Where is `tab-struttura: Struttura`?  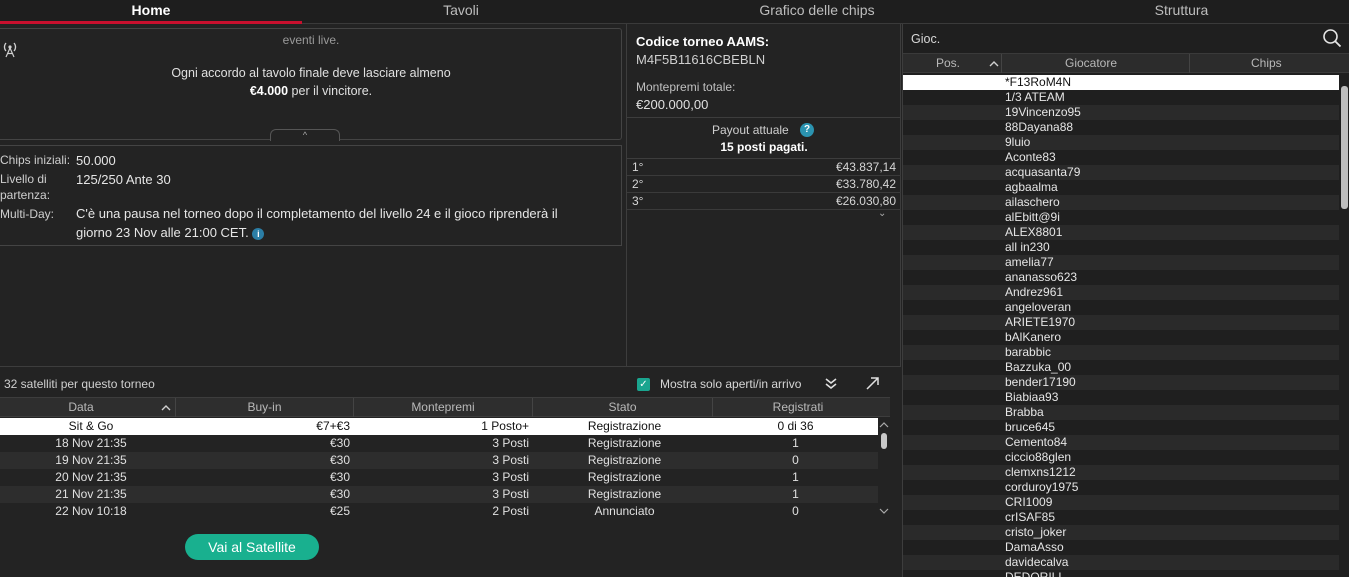 tab-struttura: Struttura is located at coordinates (1181, 12).